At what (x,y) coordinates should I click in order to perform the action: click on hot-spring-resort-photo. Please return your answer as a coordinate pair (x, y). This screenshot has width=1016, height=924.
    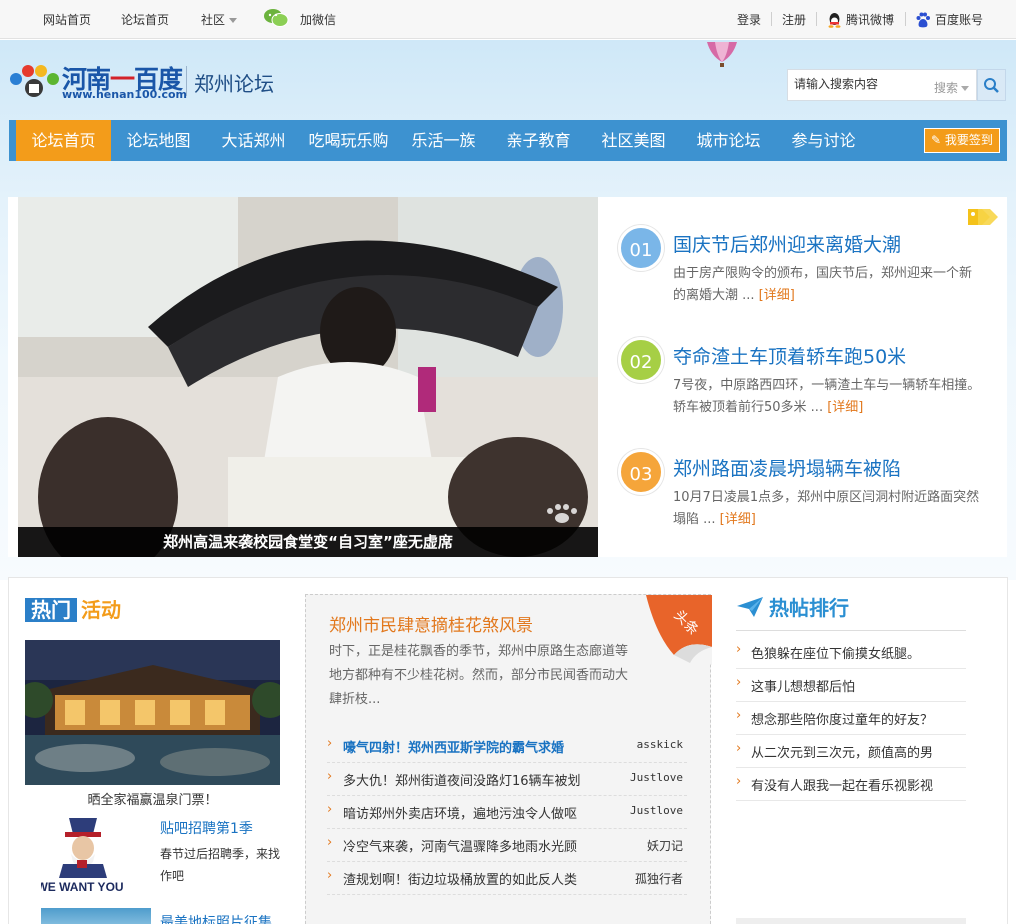
    Looking at the image, I should click on (152, 712).